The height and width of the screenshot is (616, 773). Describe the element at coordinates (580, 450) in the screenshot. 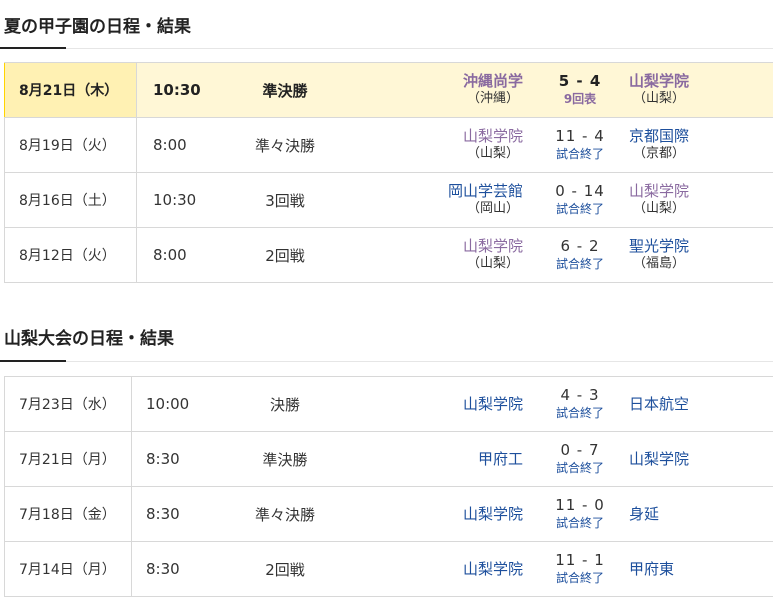

I see `score-value: 0 - 7` at that location.